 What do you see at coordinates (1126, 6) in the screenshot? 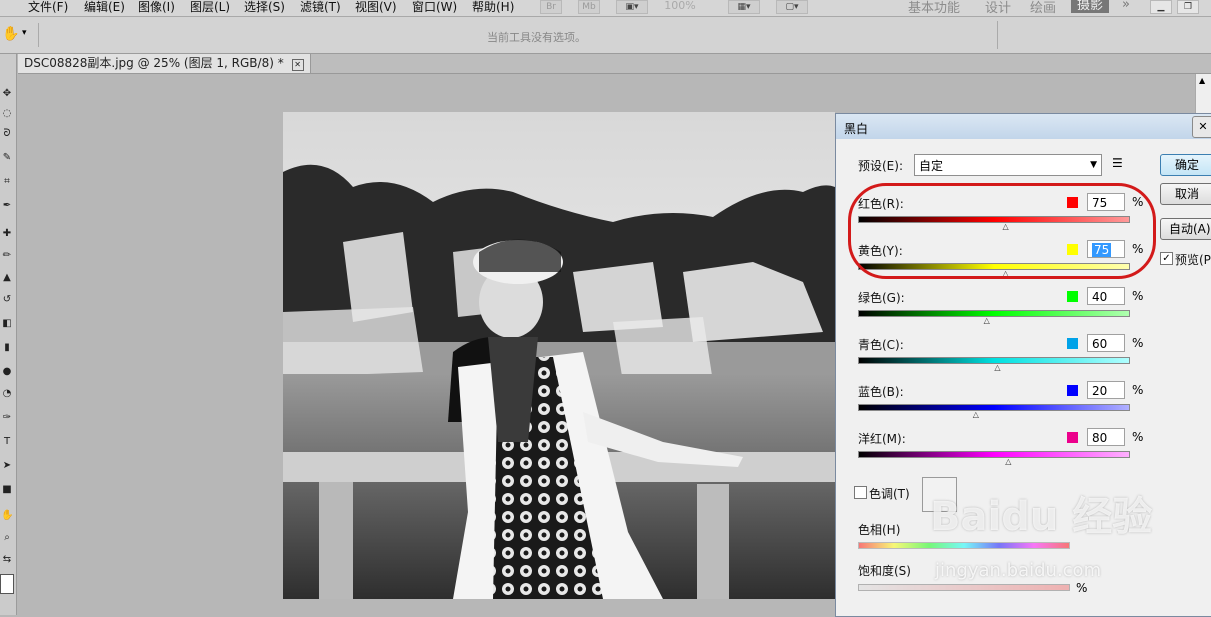
I see `workspace-more-icon: »` at bounding box center [1126, 6].